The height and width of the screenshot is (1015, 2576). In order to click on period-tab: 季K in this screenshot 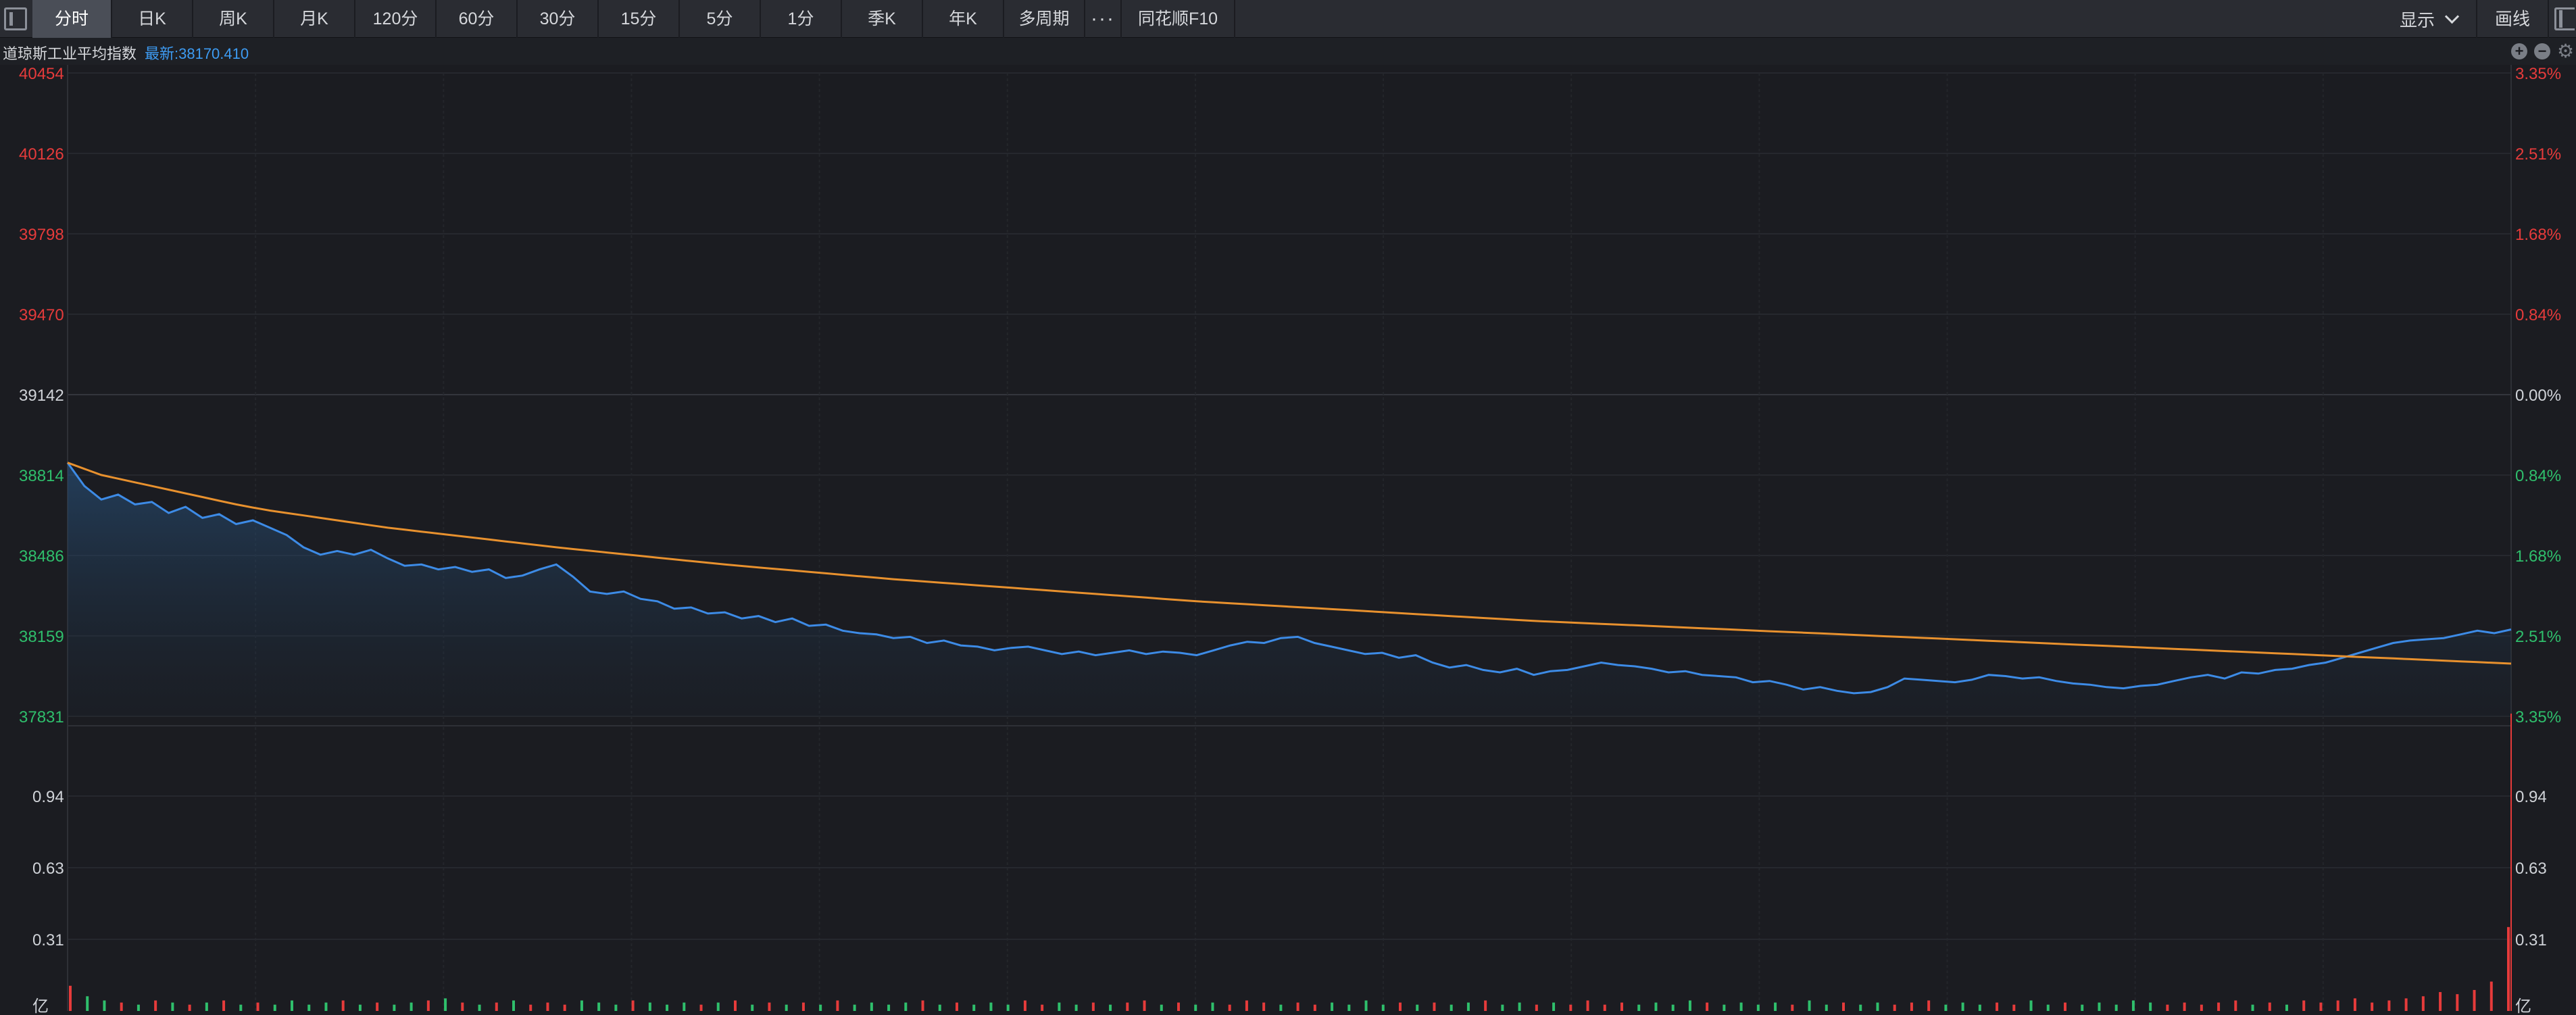, I will do `click(882, 19)`.